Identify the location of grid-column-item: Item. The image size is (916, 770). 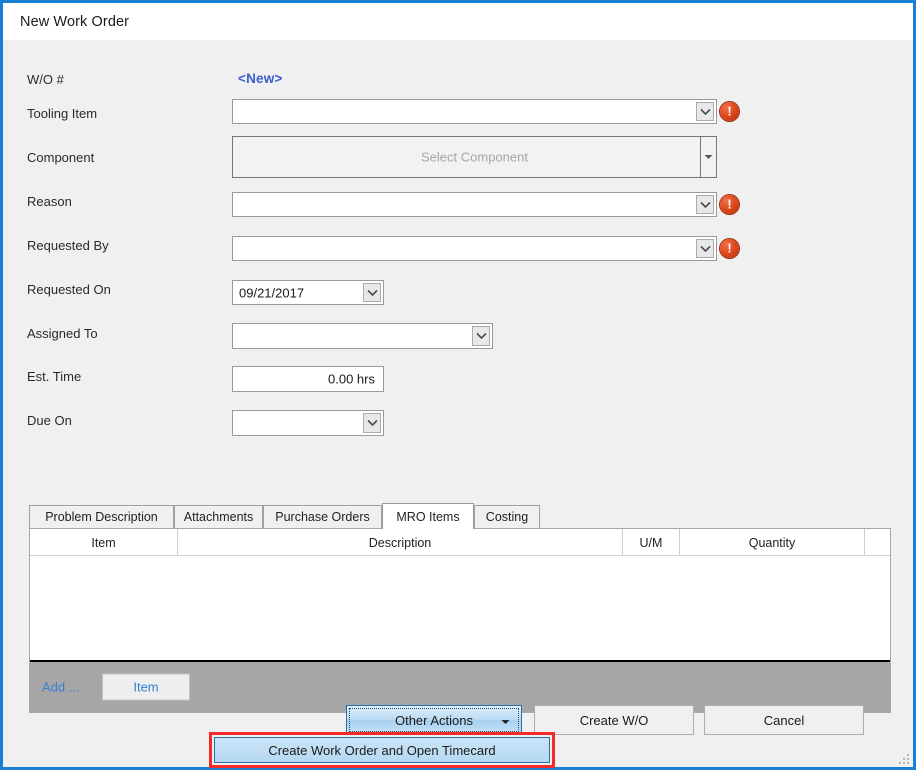
(104, 542).